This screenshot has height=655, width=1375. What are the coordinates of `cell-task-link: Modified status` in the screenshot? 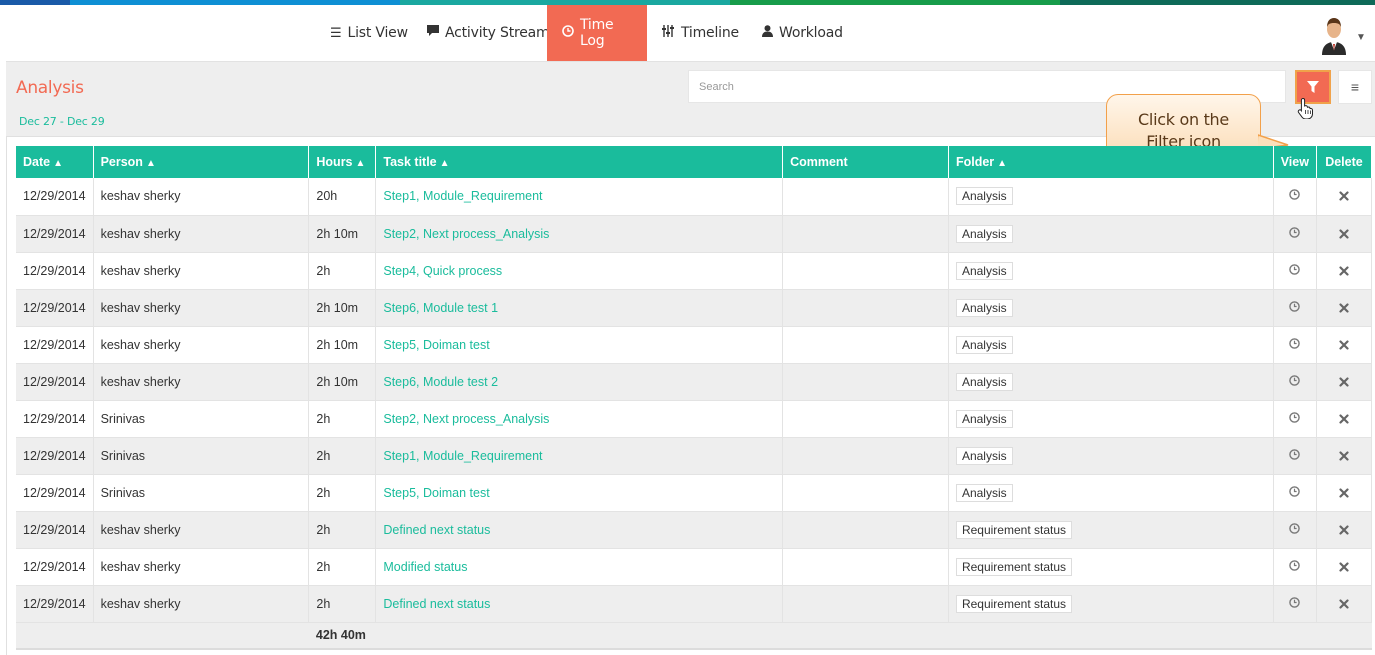 It's located at (579, 567).